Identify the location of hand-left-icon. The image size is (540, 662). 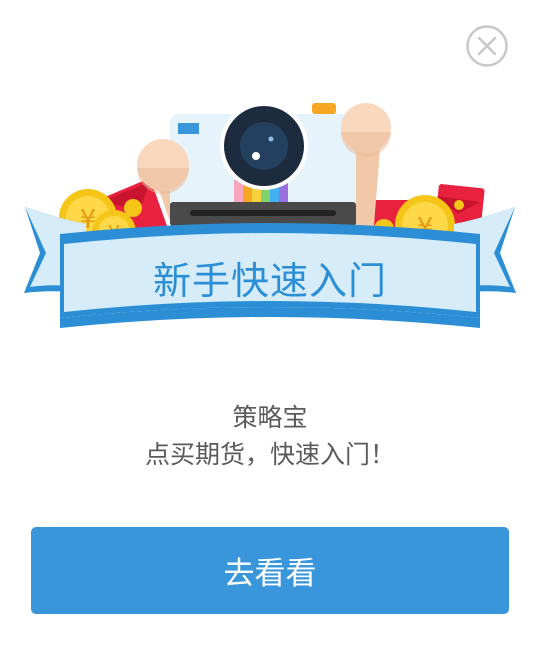
(163, 166).